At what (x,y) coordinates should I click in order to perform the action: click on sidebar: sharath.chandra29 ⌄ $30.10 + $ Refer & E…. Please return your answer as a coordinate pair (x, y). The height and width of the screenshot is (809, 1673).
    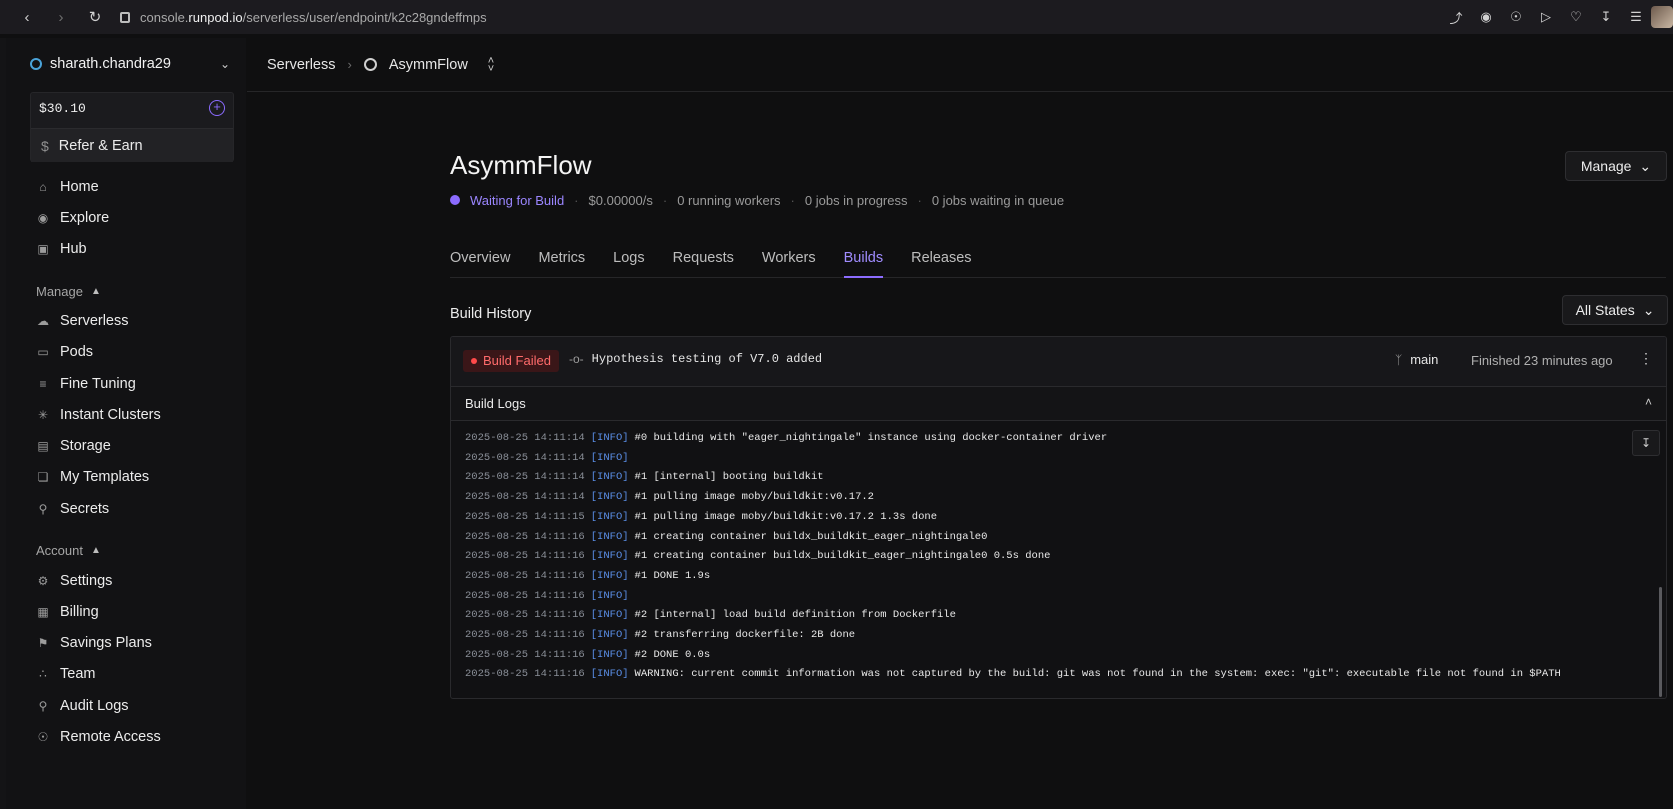
    Looking at the image, I should click on (123, 423).